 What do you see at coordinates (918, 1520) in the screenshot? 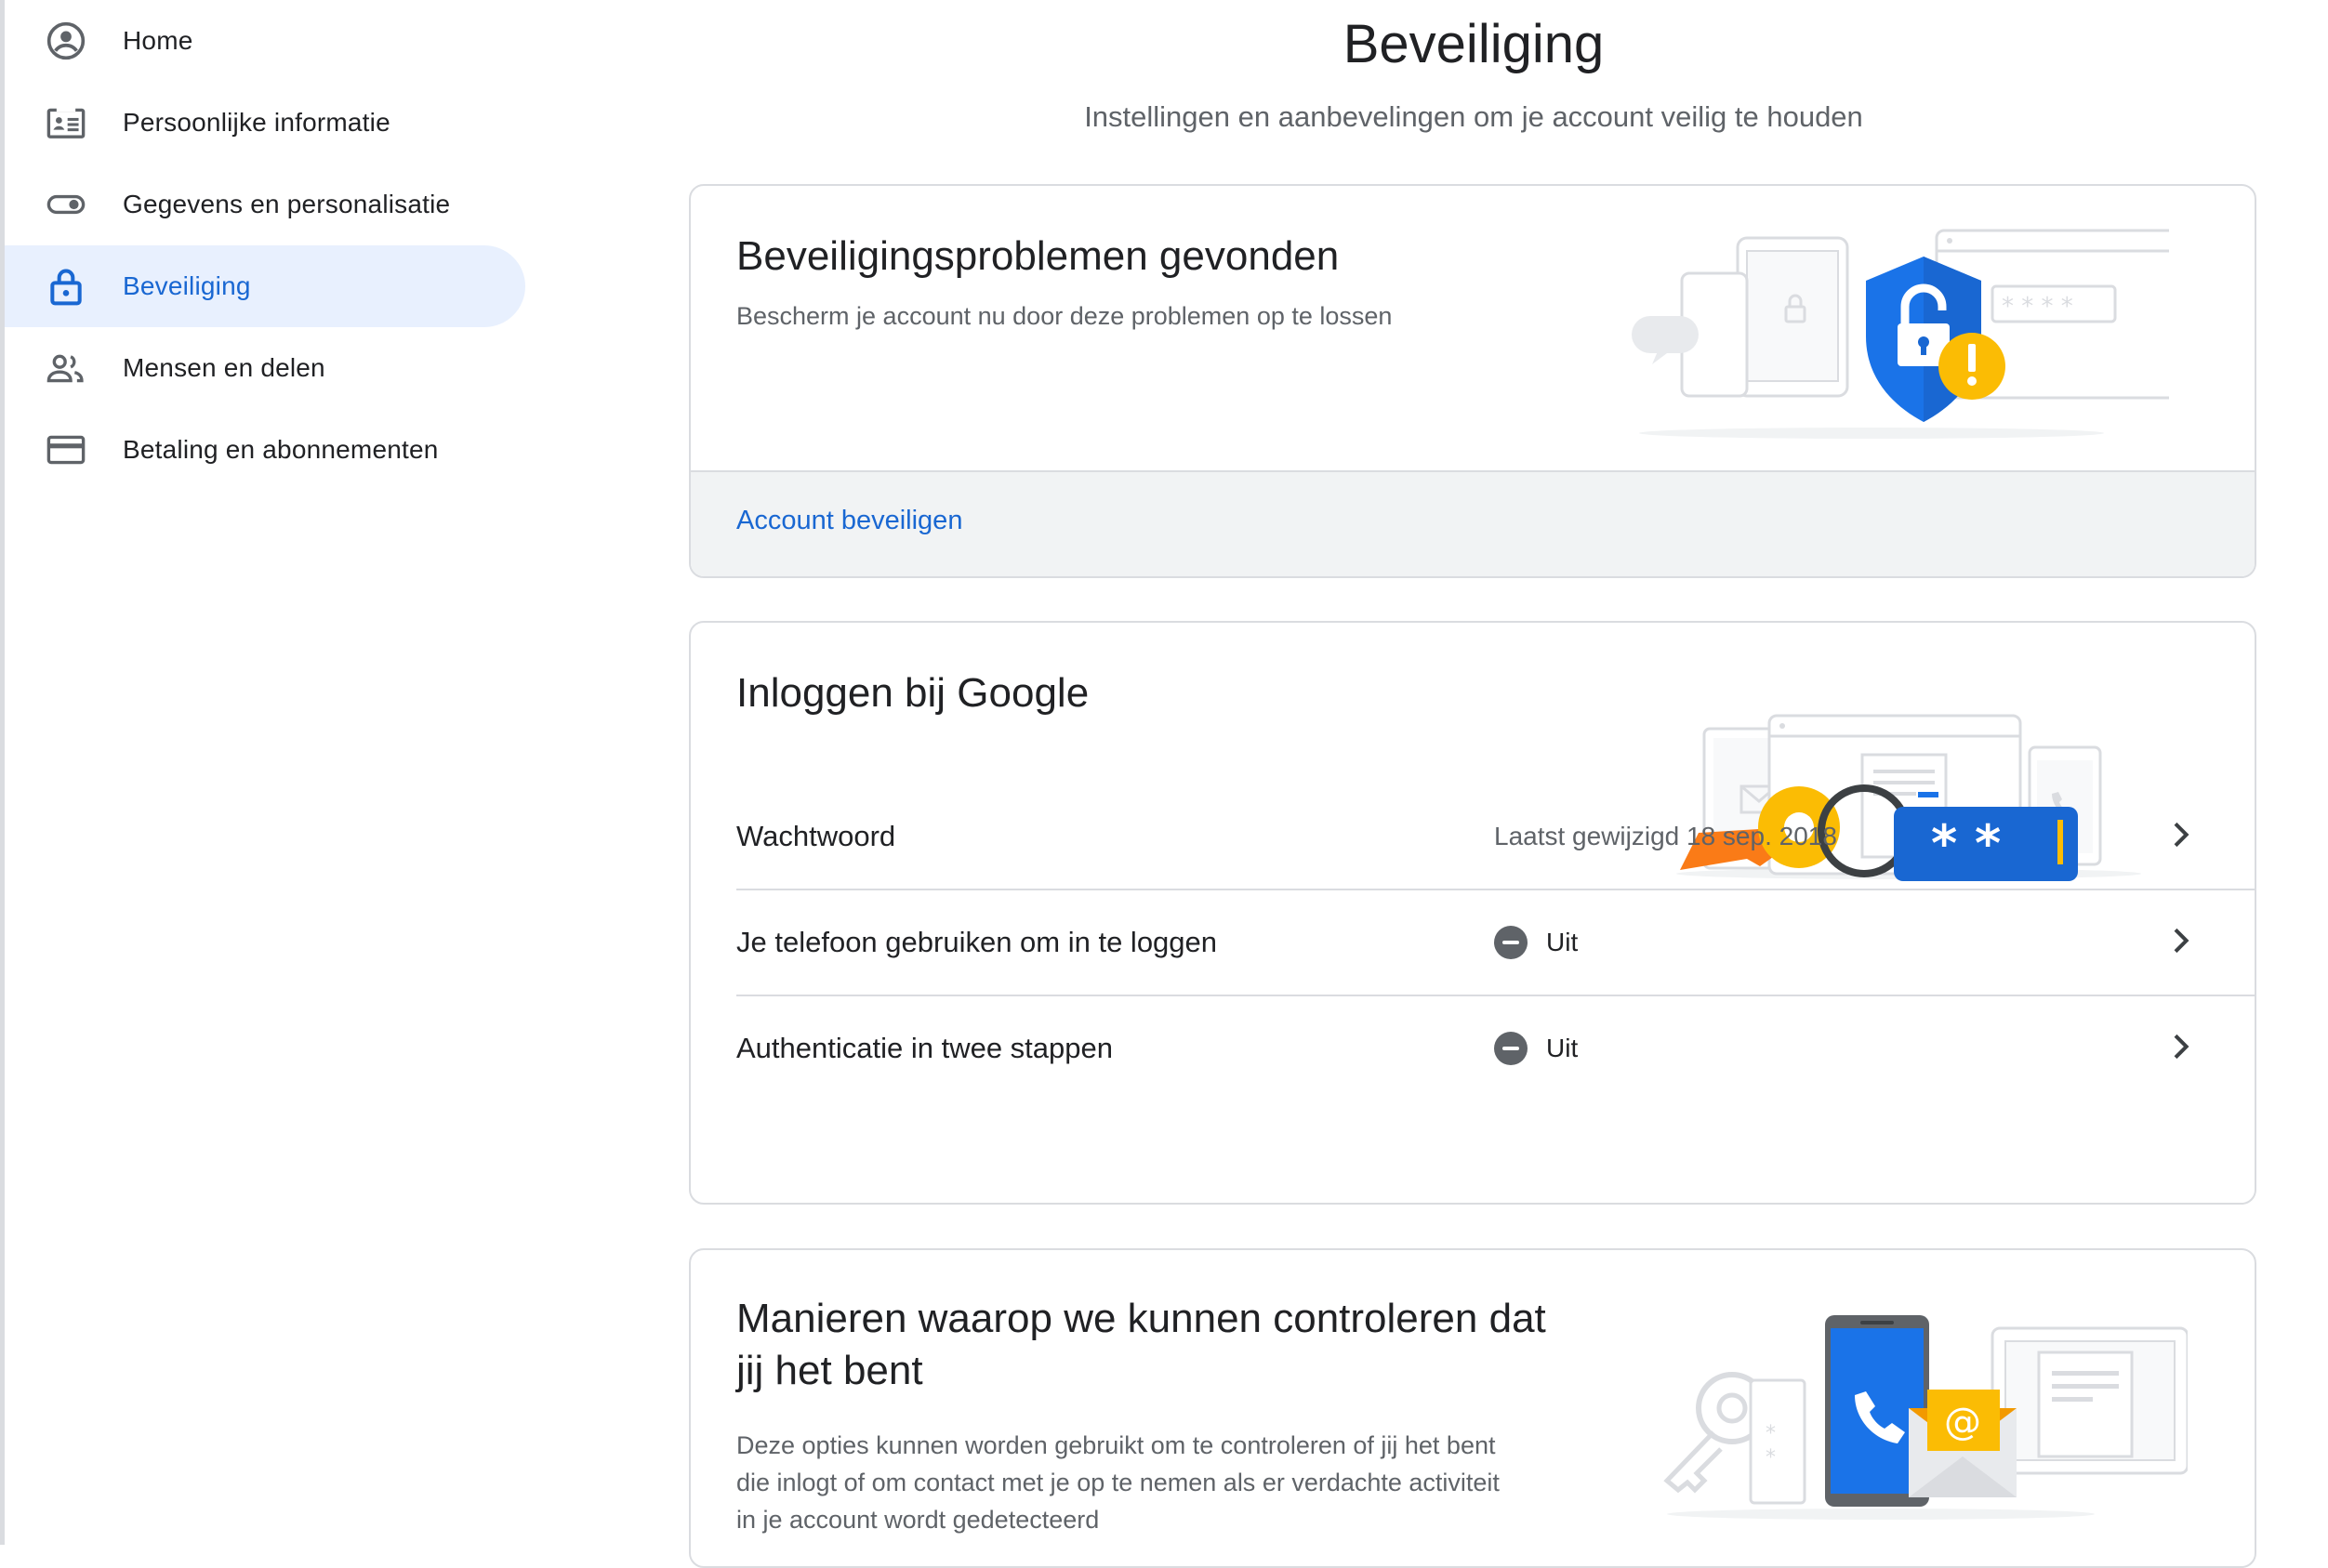
I see `card-description-line3: in je account wordt gedetecteerd` at bounding box center [918, 1520].